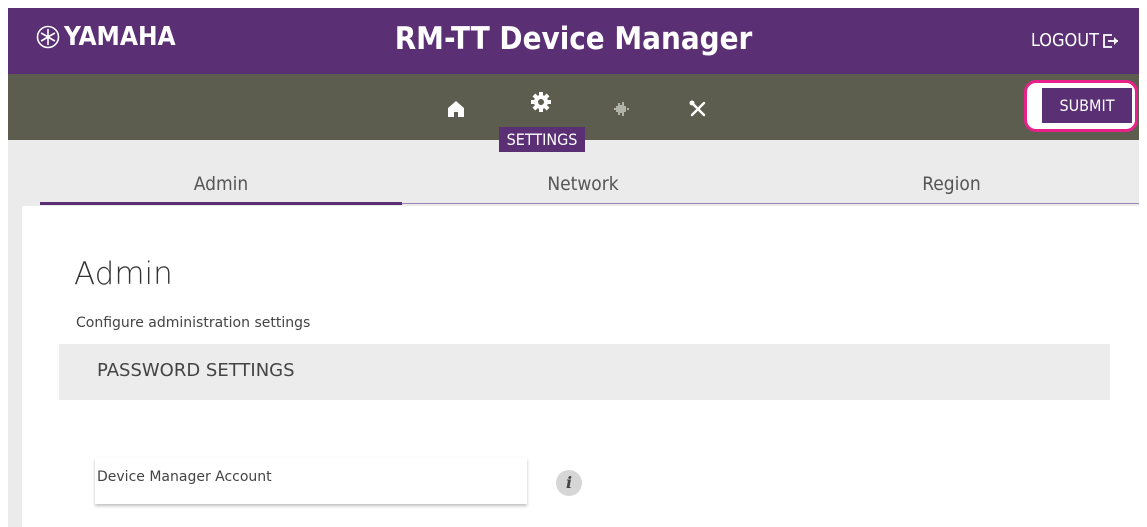 This screenshot has width=1147, height=527. Describe the element at coordinates (542, 139) in the screenshot. I see `settings-active-label: SETTINGS` at that location.